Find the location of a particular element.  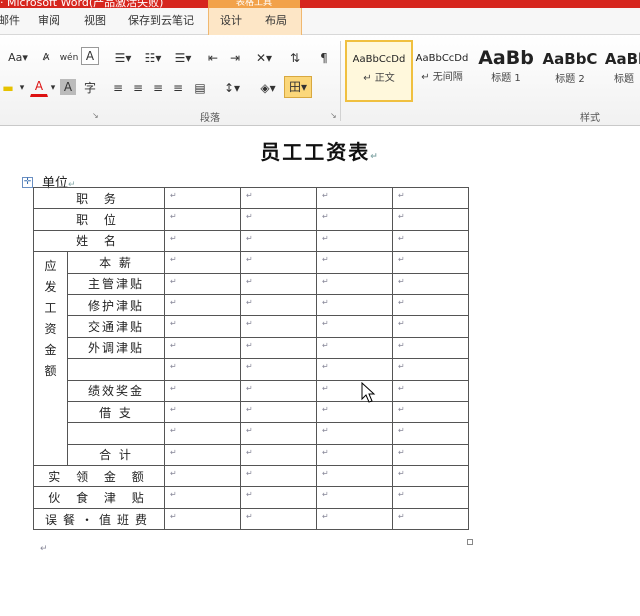

sub-item-cell: 修护津贴 is located at coordinates (116, 305).